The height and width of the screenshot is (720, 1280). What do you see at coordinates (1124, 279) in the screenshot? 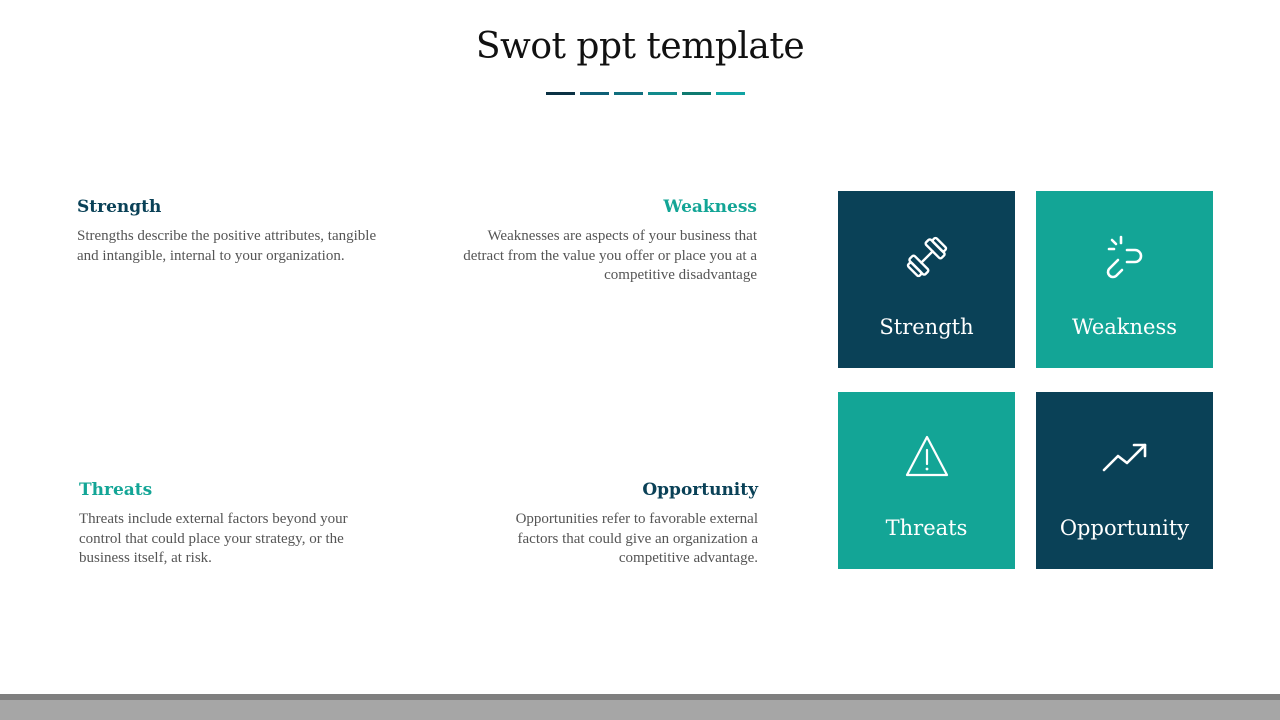
I see `weakness-tile: Weakness` at bounding box center [1124, 279].